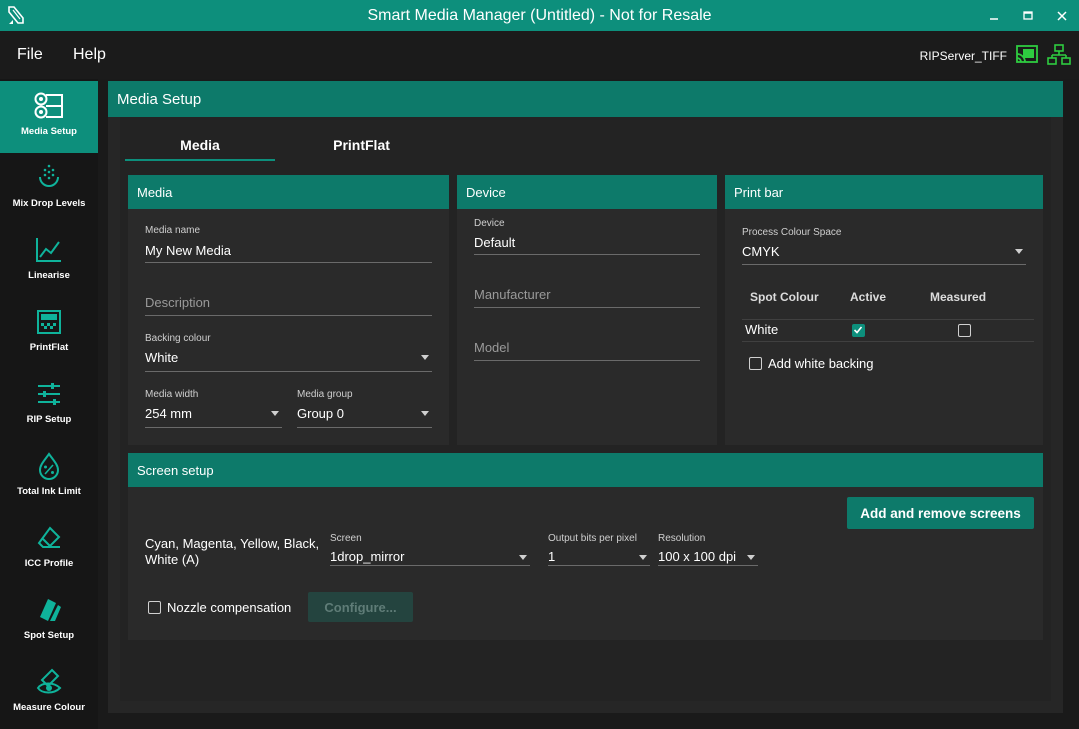  What do you see at coordinates (585, 470) in the screenshot?
I see `screen-setup-header: Screen setup` at bounding box center [585, 470].